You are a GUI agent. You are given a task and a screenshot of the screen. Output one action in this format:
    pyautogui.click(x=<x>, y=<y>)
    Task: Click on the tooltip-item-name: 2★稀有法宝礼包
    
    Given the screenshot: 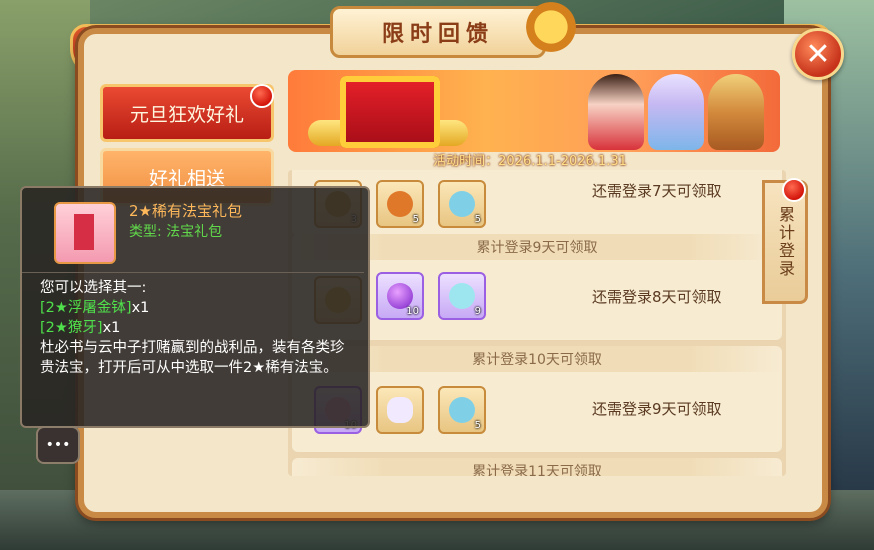 What is the action you would take?
    pyautogui.click(x=185, y=211)
    